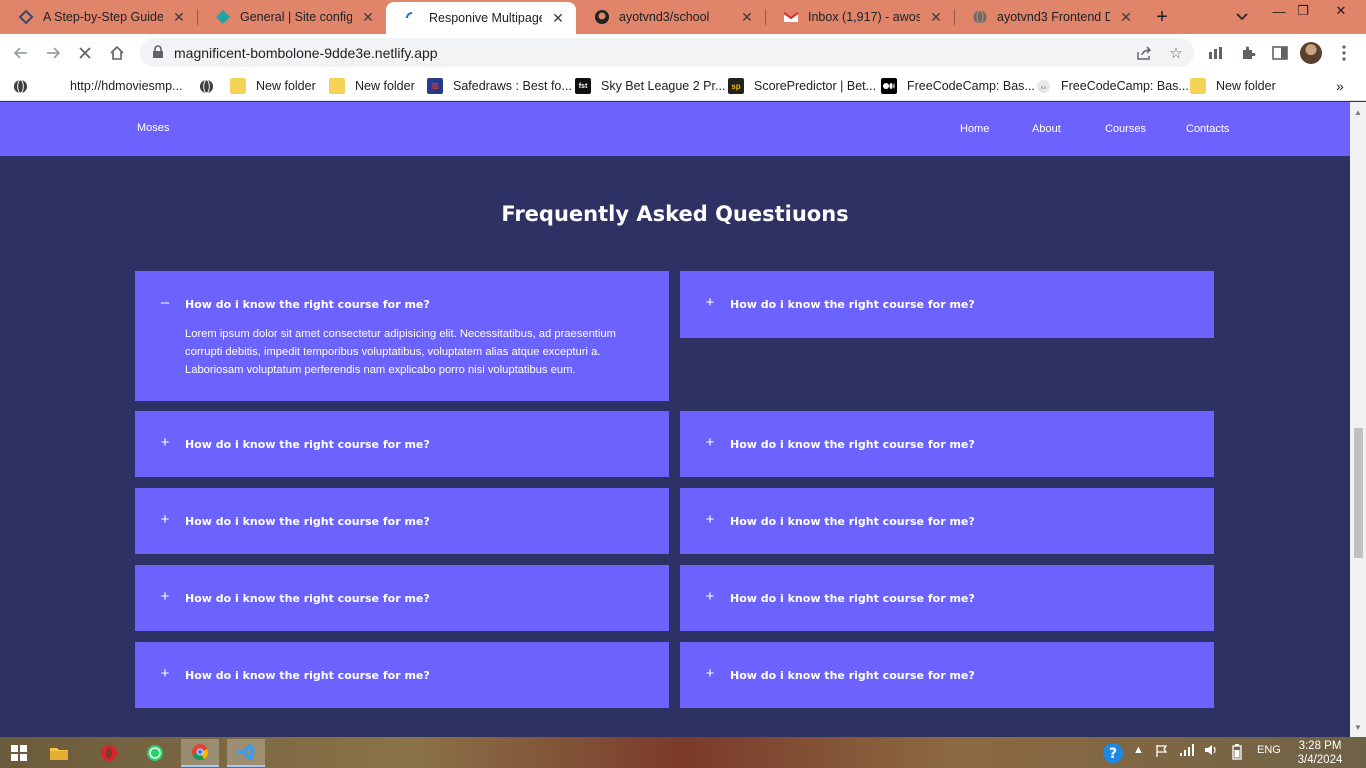  I want to click on bookmark-folder-3: New folder, so click(1233, 86).